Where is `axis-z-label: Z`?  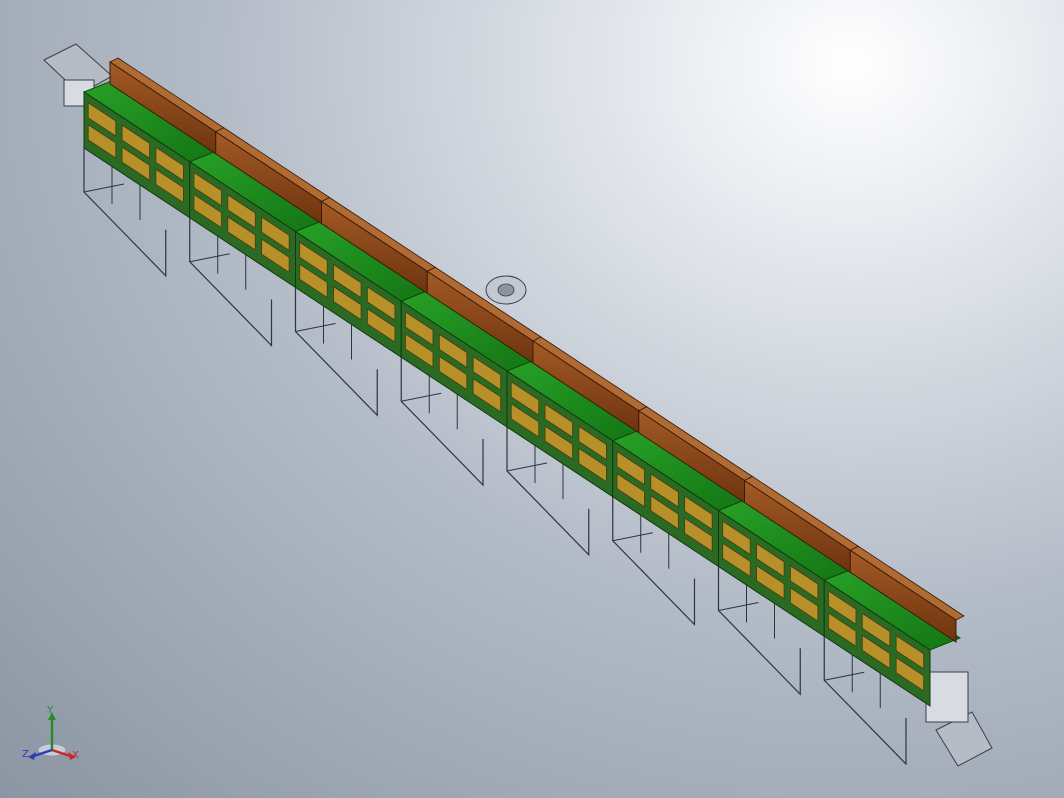 axis-z-label: Z is located at coordinates (25, 754).